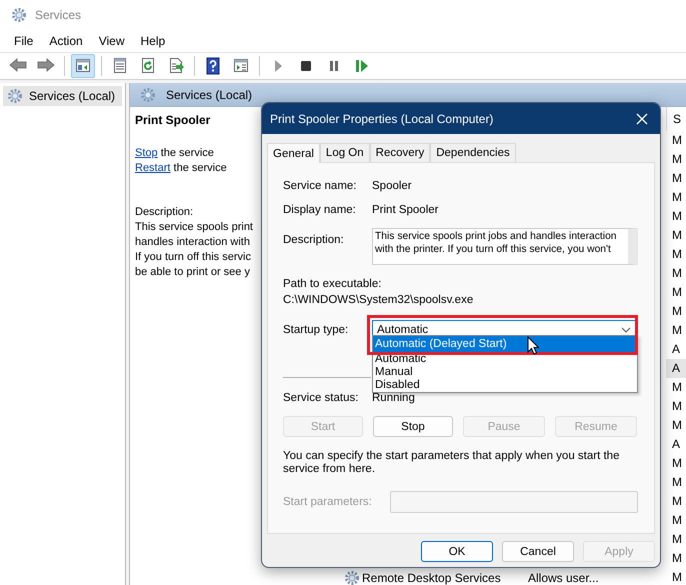 The height and width of the screenshot is (585, 686). What do you see at coordinates (316, 330) in the screenshot?
I see `field-label: Startup type:` at bounding box center [316, 330].